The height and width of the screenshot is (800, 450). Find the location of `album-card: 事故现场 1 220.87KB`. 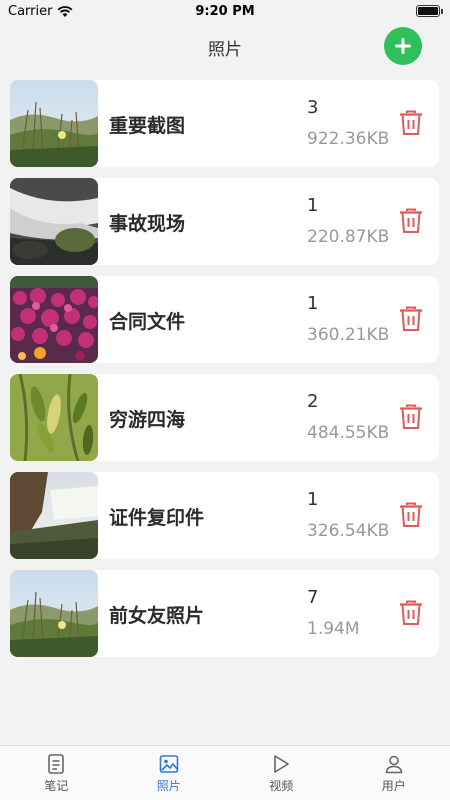

album-card: 事故现场 1 220.87KB is located at coordinates (224, 221).